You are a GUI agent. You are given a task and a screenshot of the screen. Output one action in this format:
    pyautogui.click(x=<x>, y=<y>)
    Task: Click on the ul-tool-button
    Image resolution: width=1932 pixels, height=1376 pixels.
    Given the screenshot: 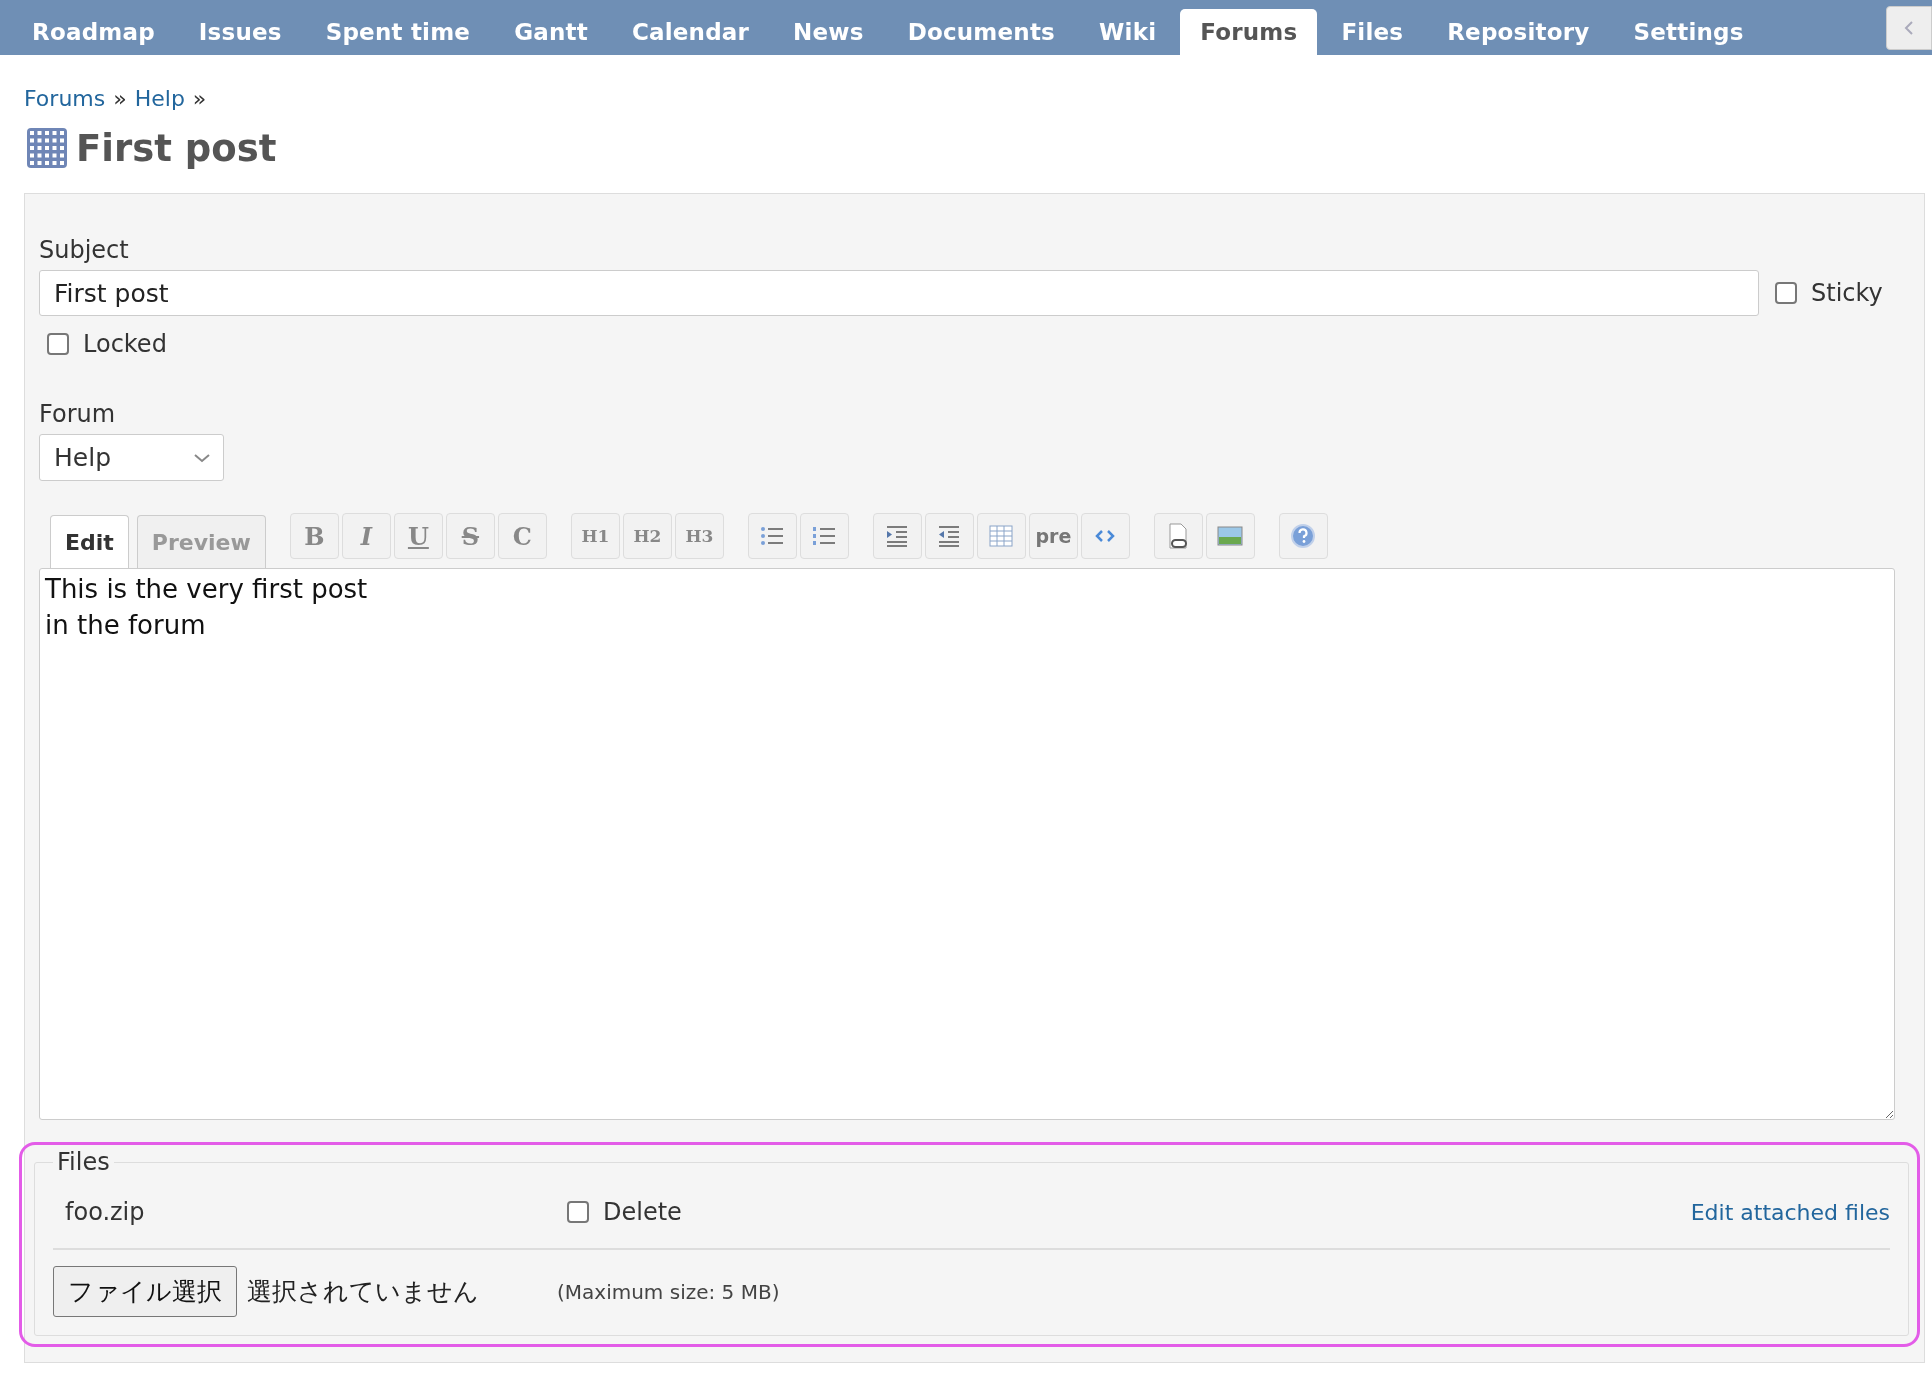 What is the action you would take?
    pyautogui.click(x=772, y=536)
    